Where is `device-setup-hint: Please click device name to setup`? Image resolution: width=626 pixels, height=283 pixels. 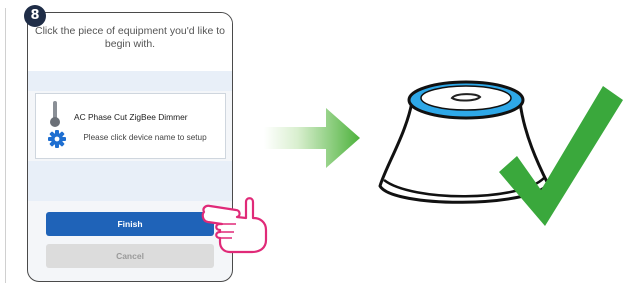 device-setup-hint: Please click device name to setup is located at coordinates (145, 137).